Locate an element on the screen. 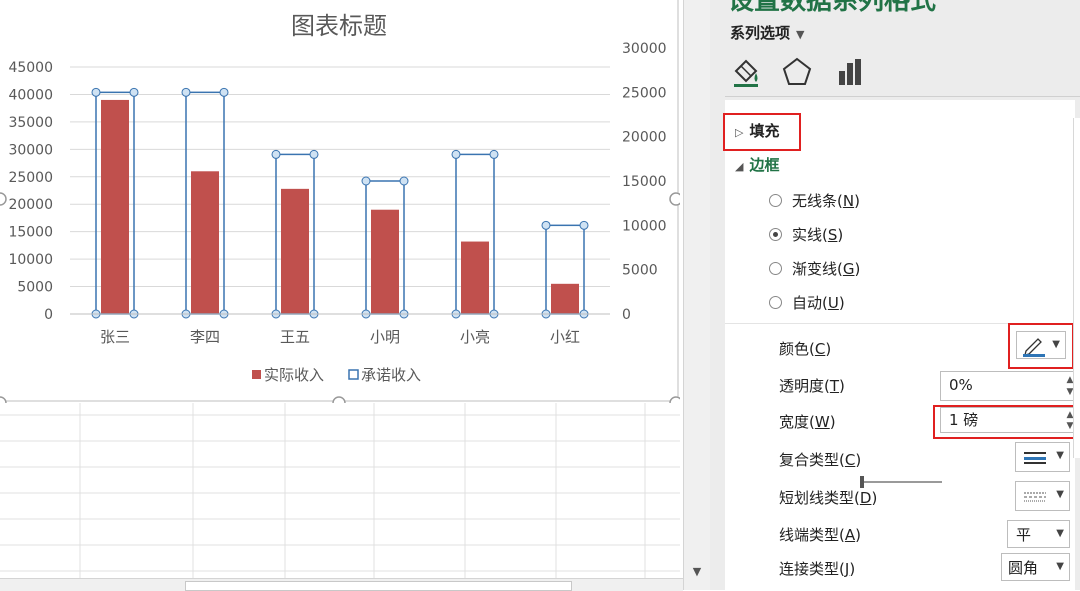 This screenshot has height=591, width=1080. radio-gradient-line: 渐变线(G) is located at coordinates (814, 268).